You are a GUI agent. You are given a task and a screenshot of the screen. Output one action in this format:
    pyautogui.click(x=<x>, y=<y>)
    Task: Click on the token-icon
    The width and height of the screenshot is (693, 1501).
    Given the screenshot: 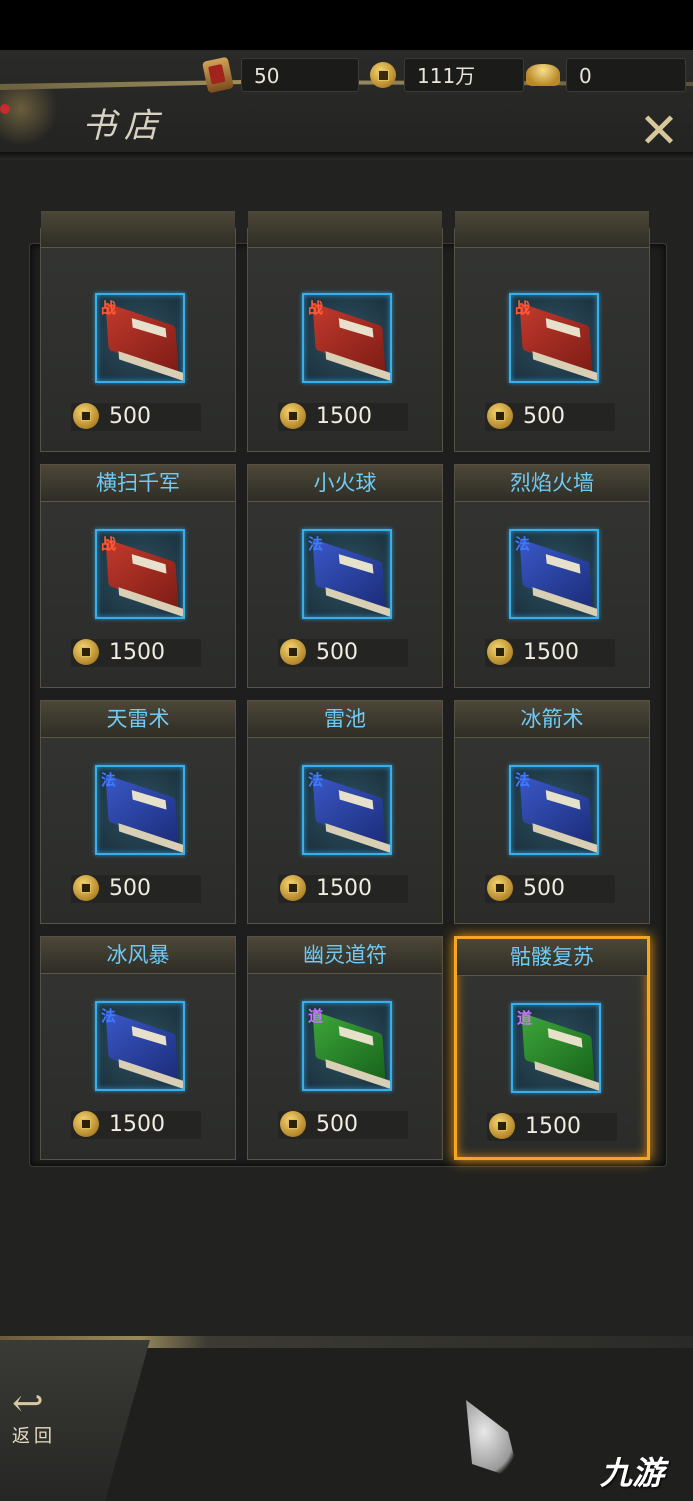 What is the action you would take?
    pyautogui.click(x=218, y=75)
    